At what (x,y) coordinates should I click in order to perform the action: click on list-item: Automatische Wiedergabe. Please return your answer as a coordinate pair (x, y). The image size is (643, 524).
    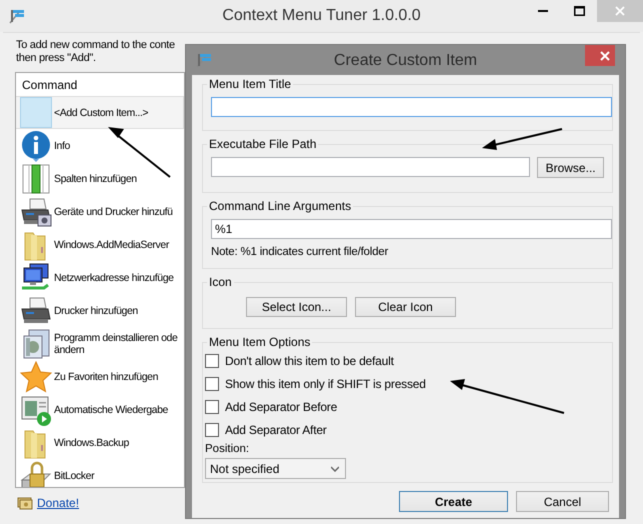
    Looking at the image, I should click on (100, 409).